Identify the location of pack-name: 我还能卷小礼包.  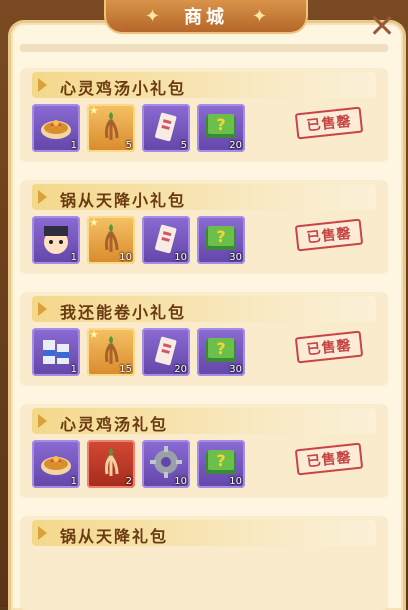
(123, 312).